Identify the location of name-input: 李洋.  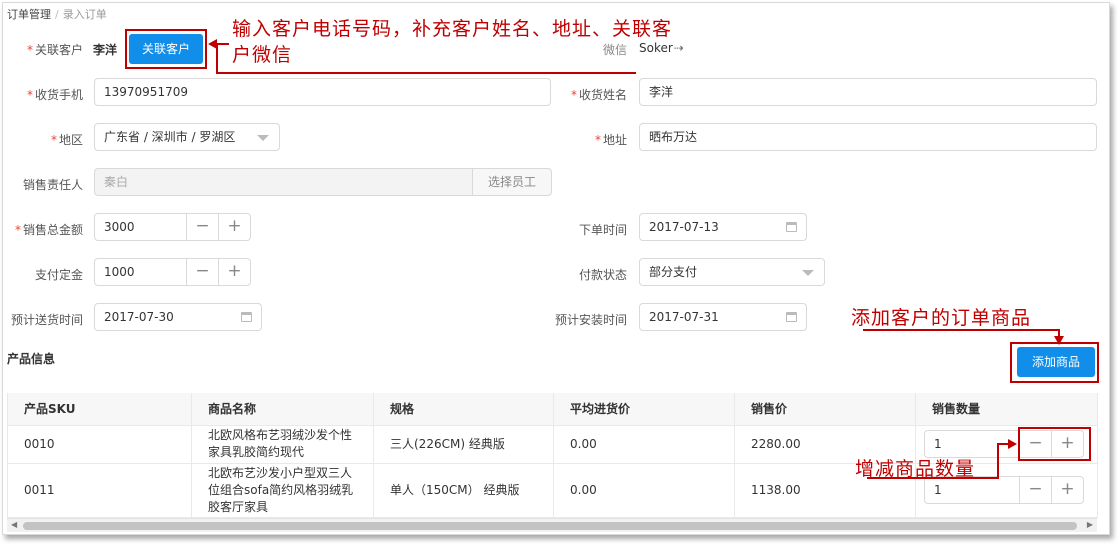
(868, 92).